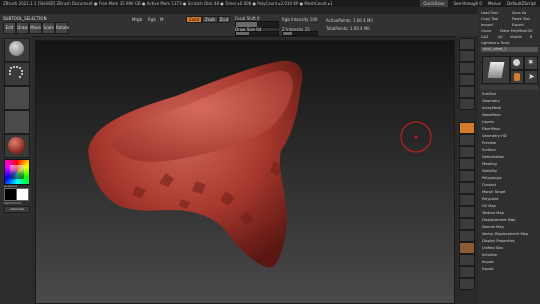 The height and width of the screenshot is (304, 540). I want to click on paste-tool-button: Paste Tool, so click(521, 19).